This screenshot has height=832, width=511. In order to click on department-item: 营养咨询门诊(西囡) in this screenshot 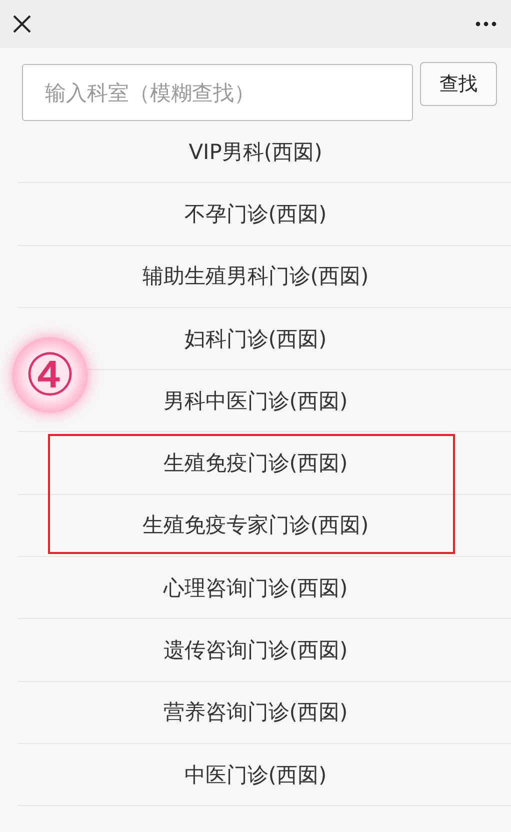, I will do `click(255, 712)`.